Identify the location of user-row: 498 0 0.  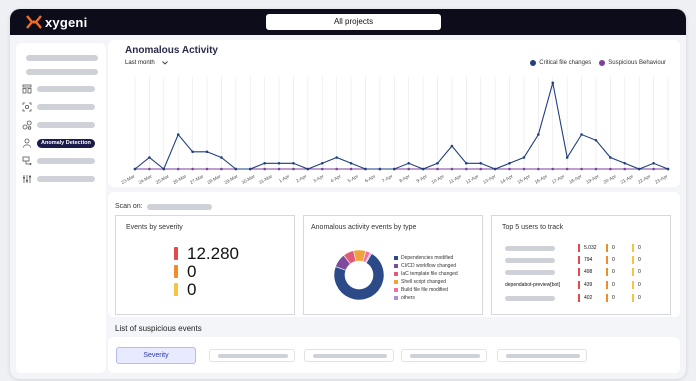
(585, 272).